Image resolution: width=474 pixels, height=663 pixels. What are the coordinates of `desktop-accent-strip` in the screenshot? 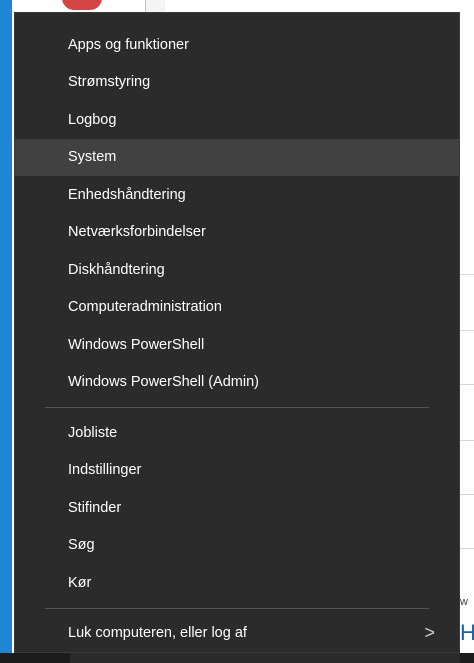 It's located at (6, 331).